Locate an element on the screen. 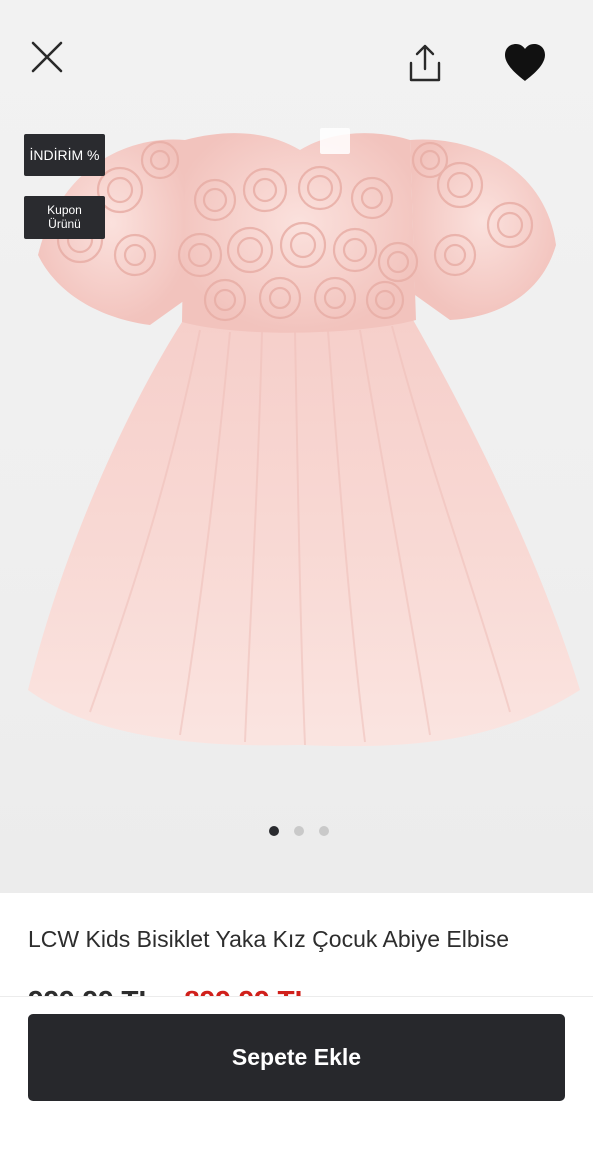  gallery-pagination is located at coordinates (296, 832).